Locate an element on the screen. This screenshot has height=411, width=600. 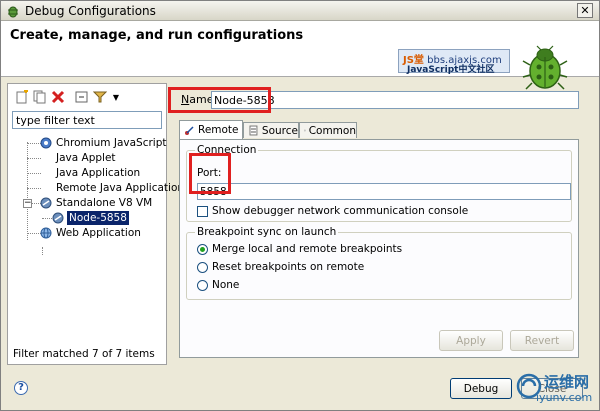
filter-input is located at coordinates (87, 120).